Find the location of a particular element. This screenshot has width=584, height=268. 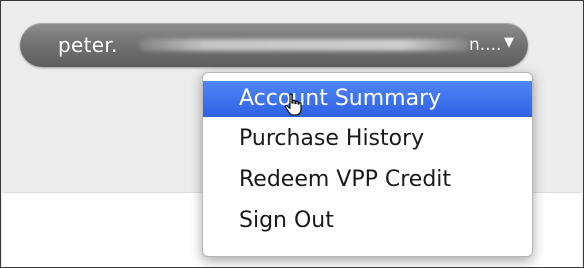

hand-pointer-icon is located at coordinates (293, 104).